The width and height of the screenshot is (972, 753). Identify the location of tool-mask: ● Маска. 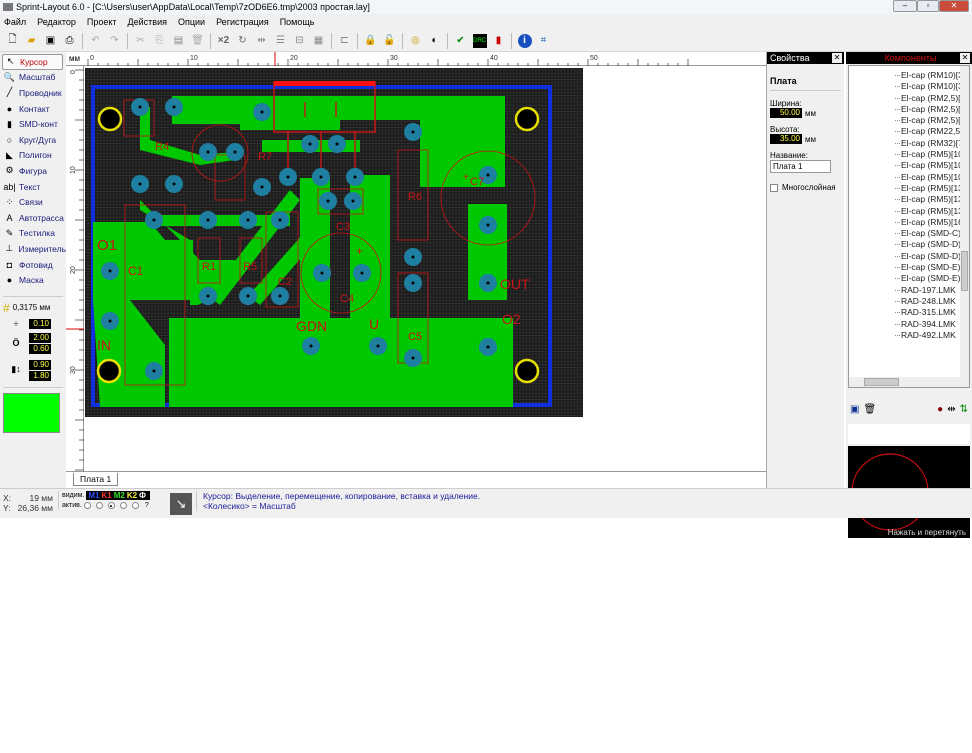
(33, 280).